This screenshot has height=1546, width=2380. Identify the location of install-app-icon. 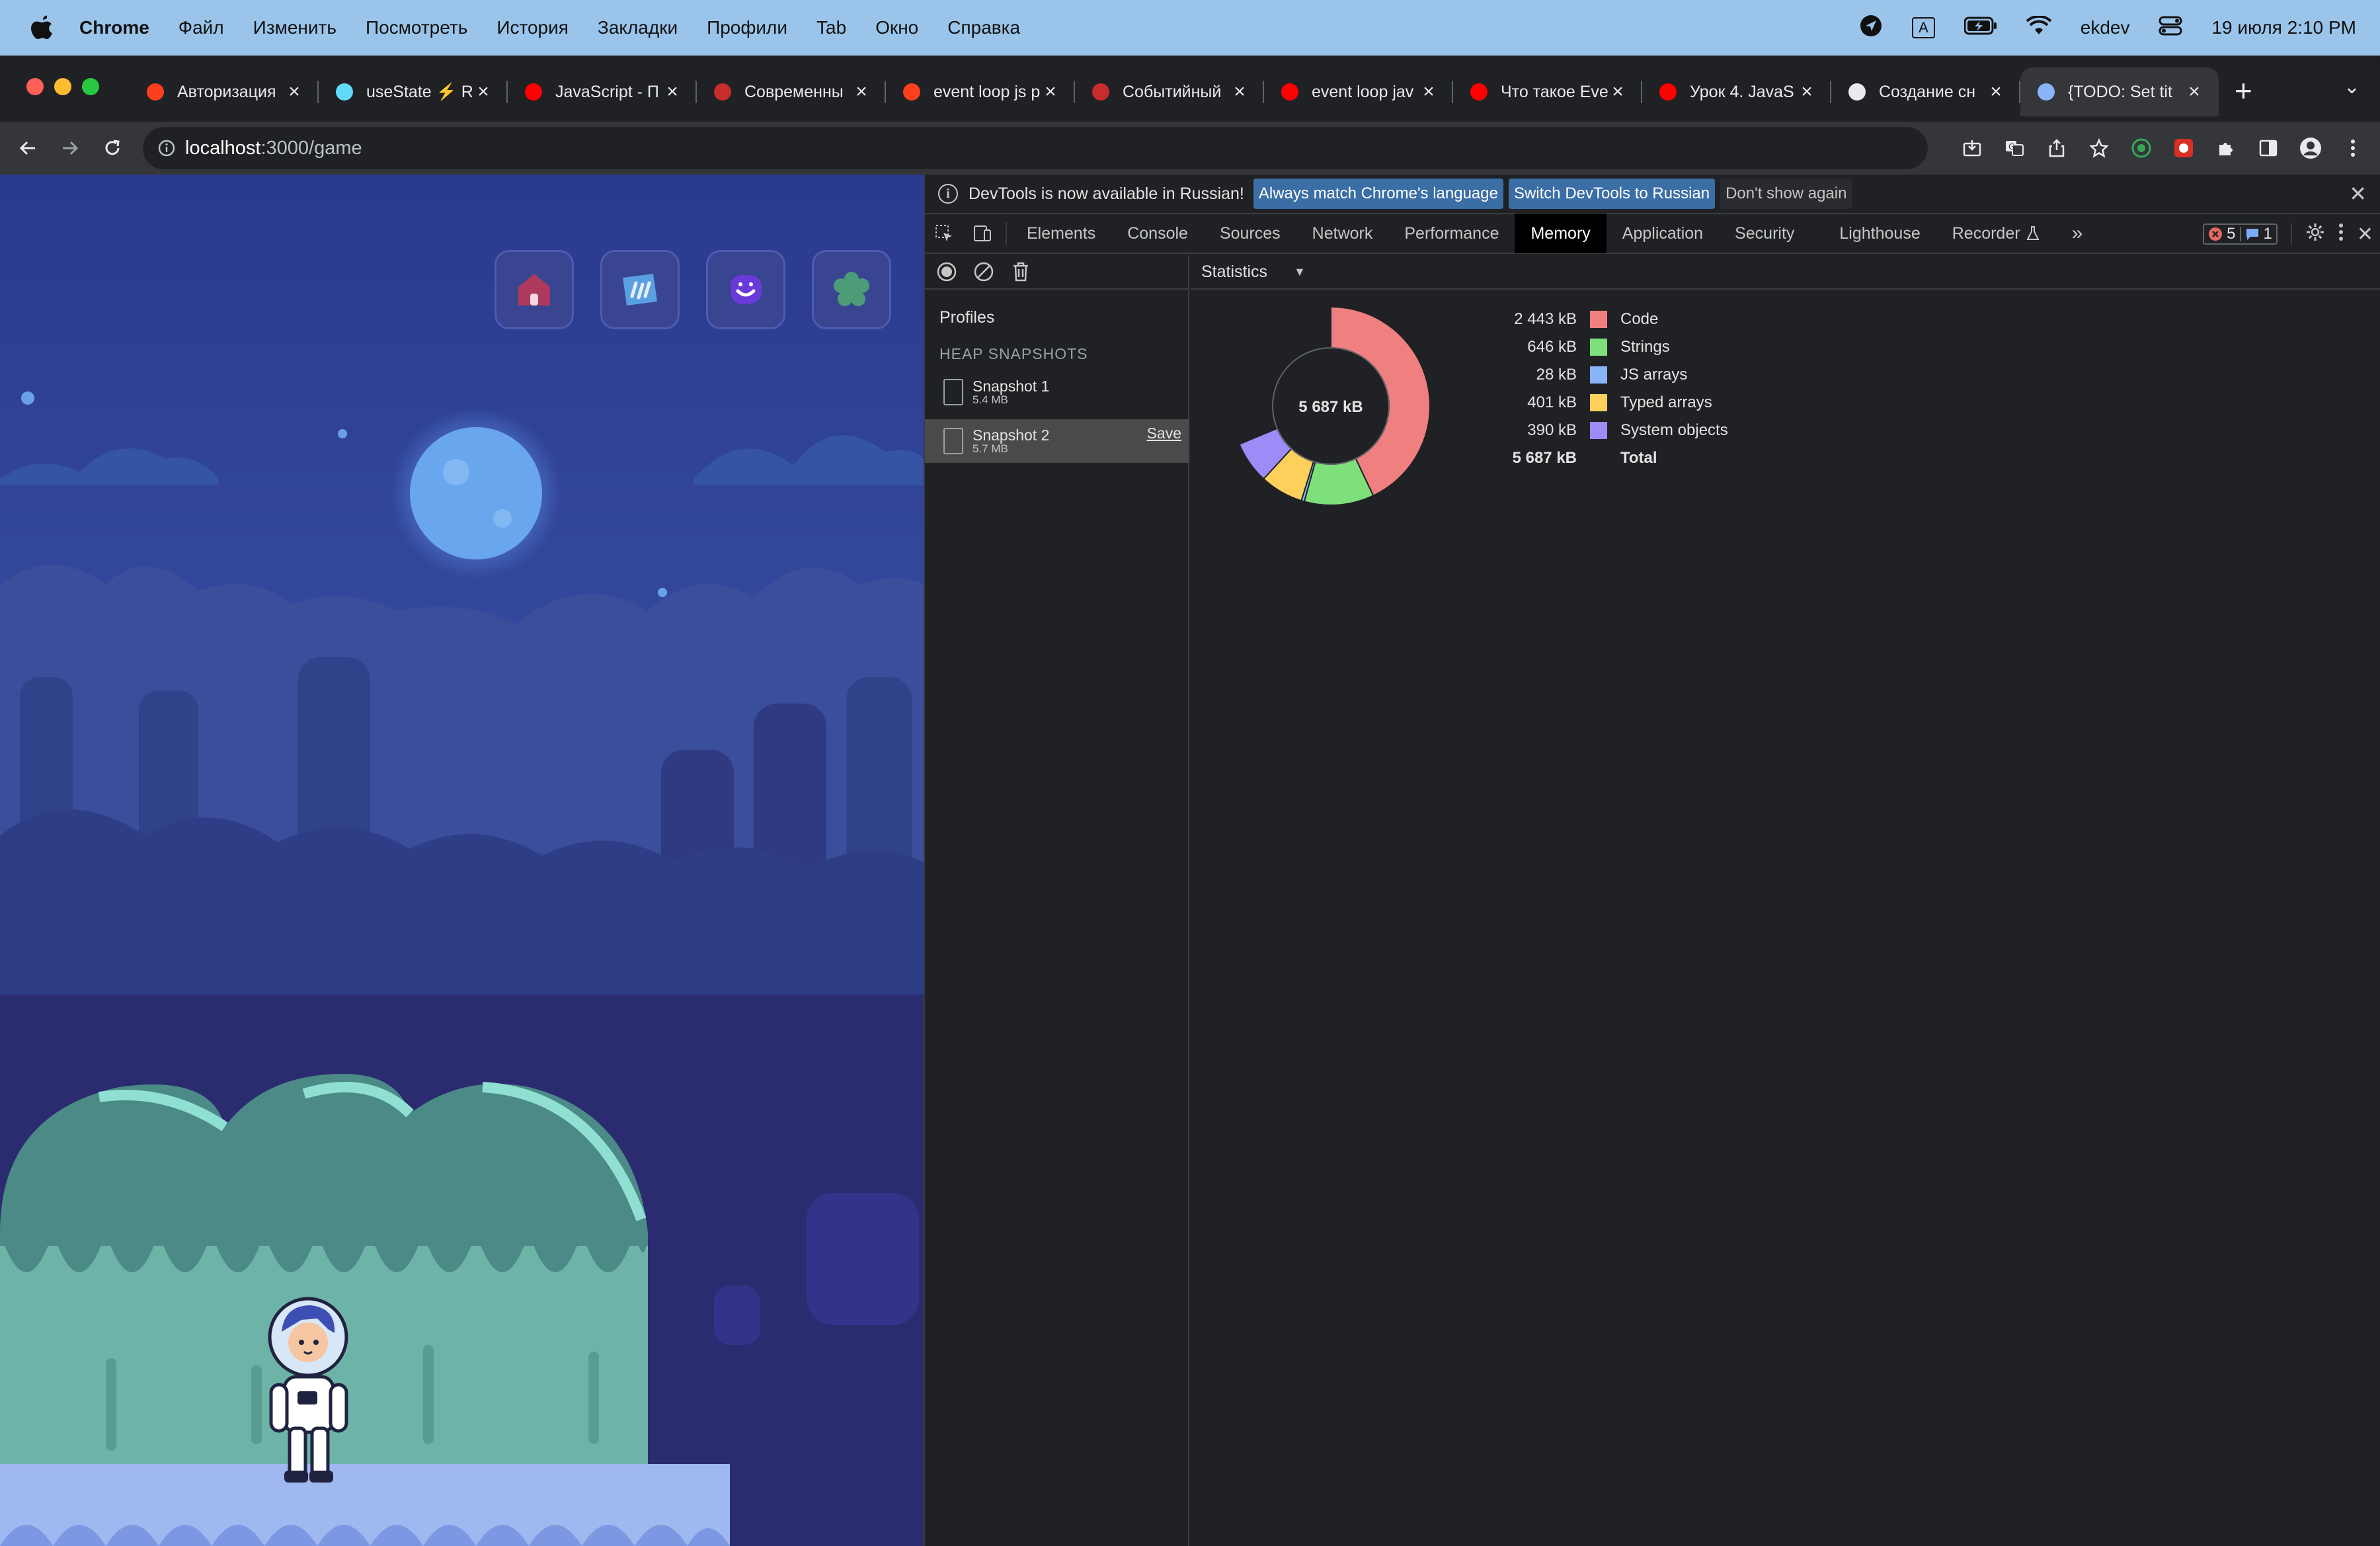
(1972, 148).